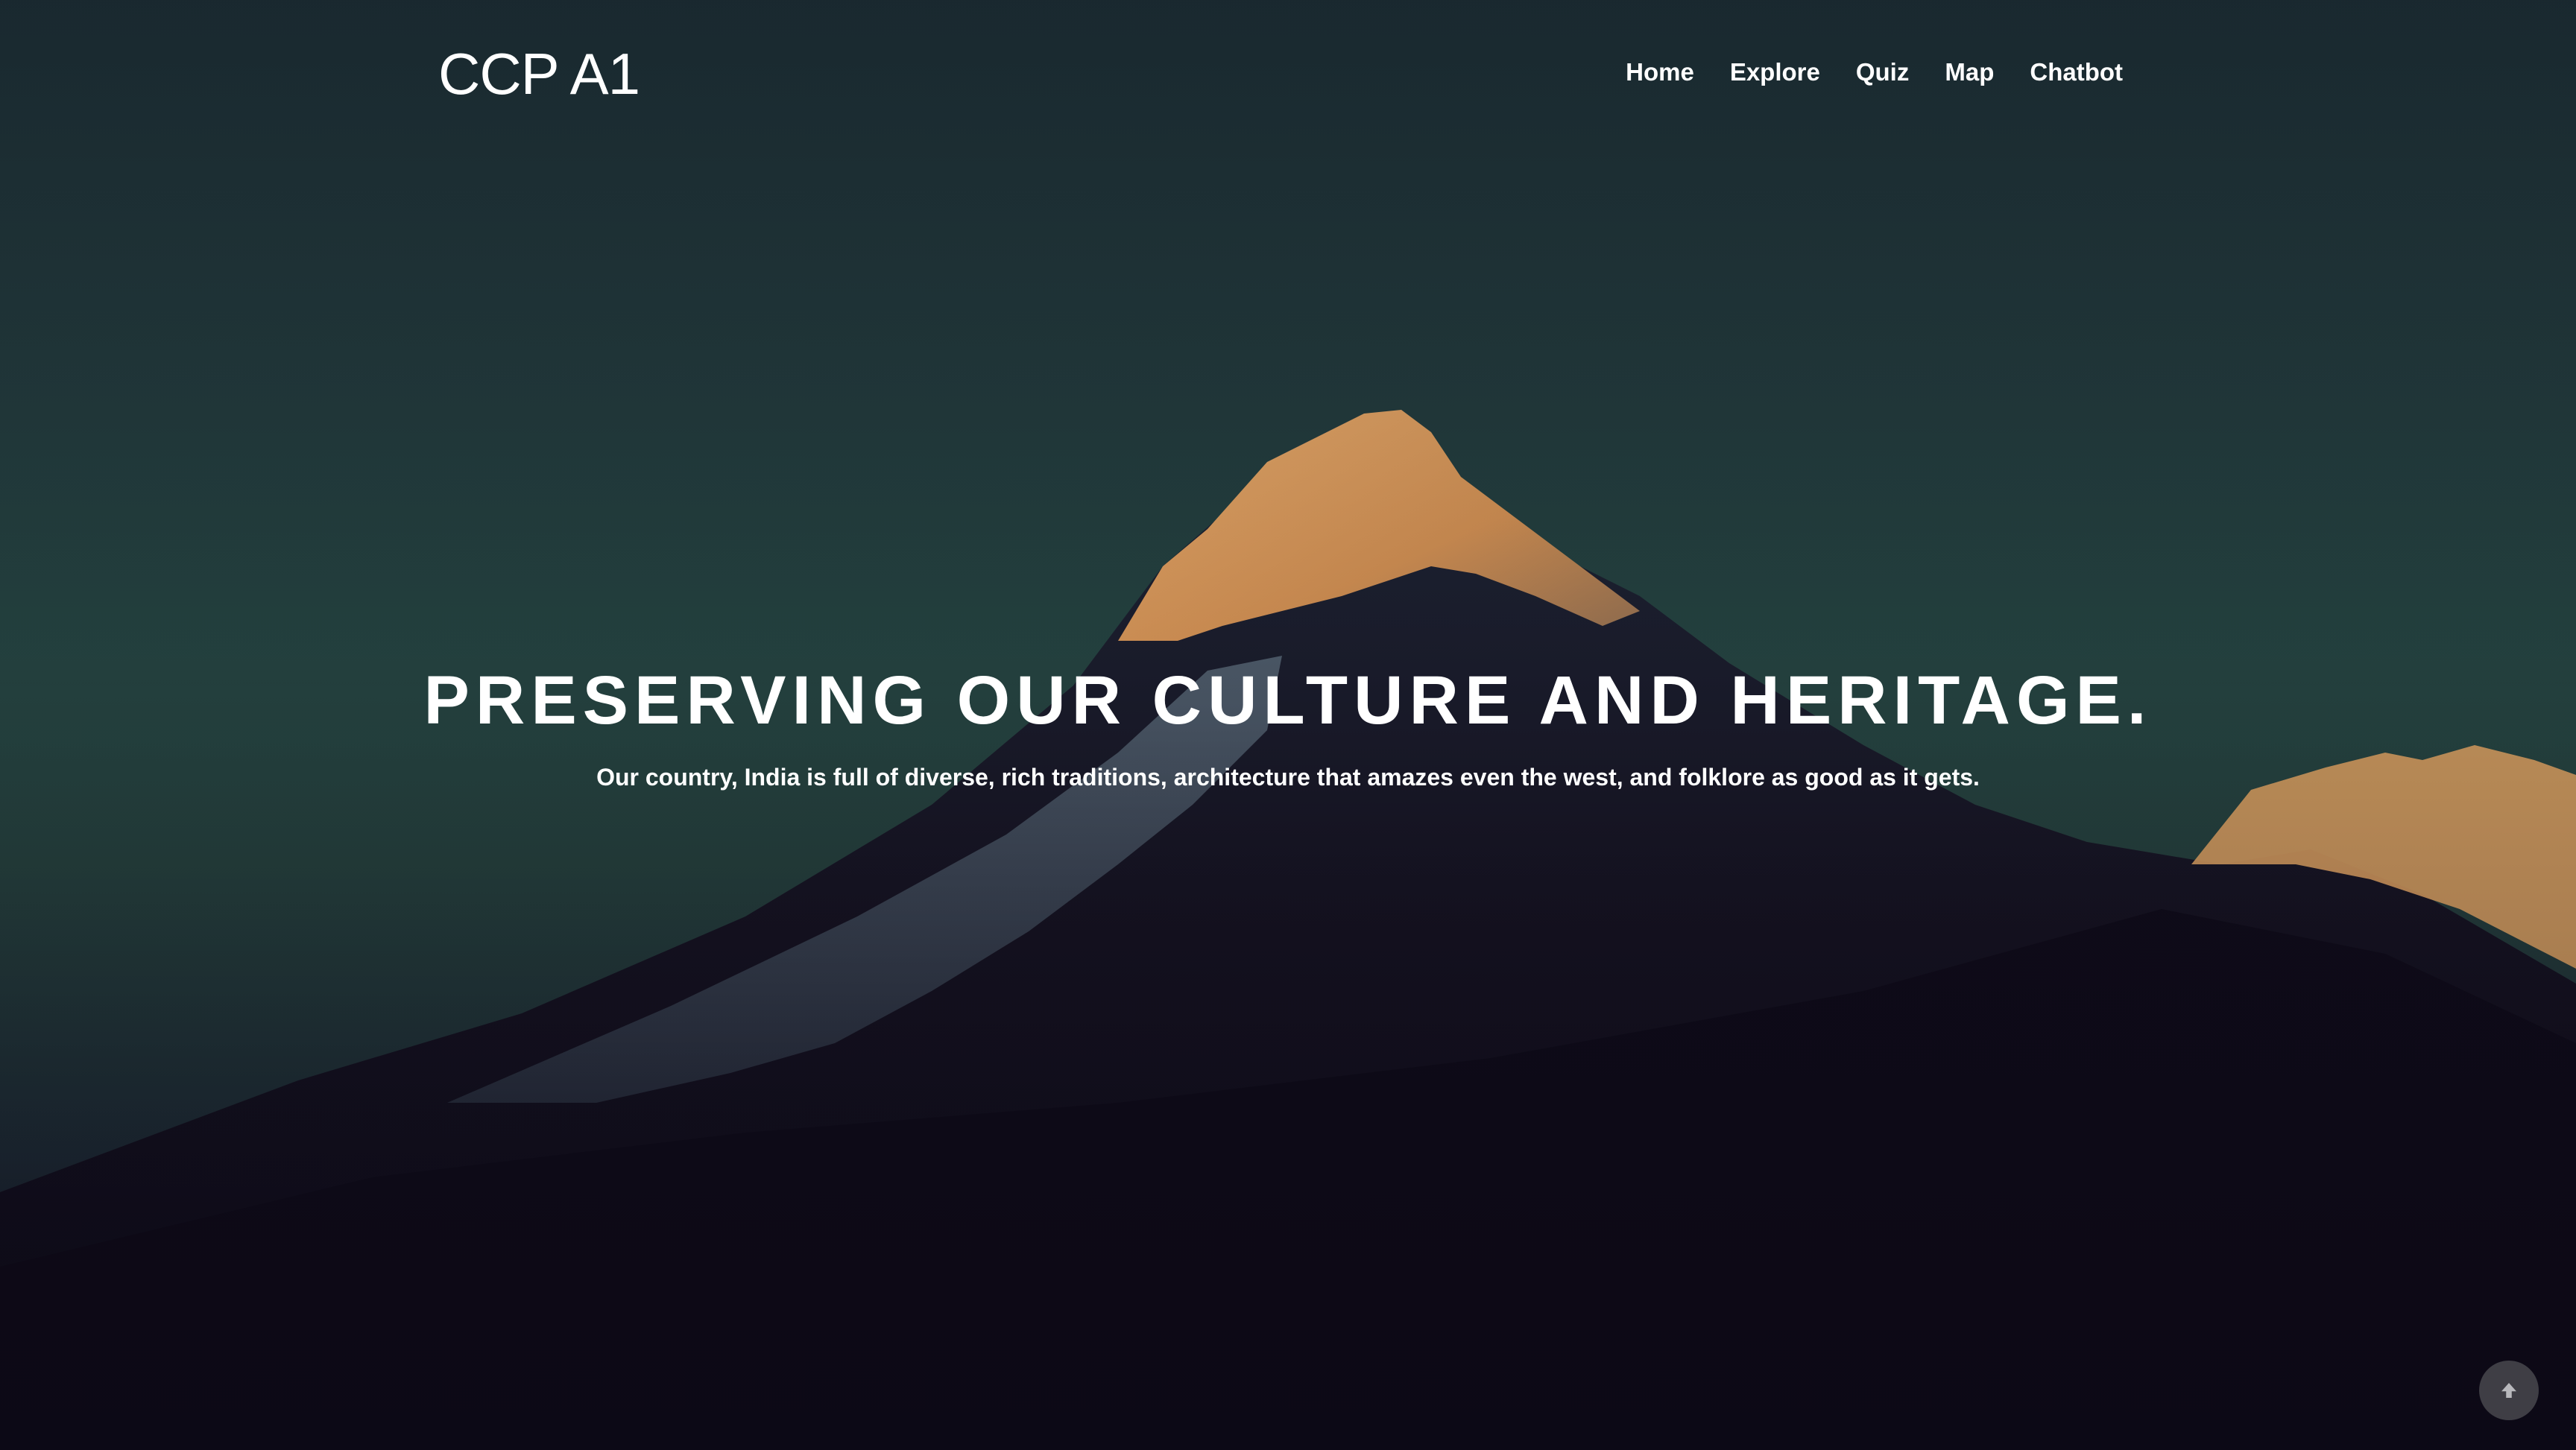 The width and height of the screenshot is (2576, 1450). I want to click on nav-link-explore: Explore, so click(1775, 72).